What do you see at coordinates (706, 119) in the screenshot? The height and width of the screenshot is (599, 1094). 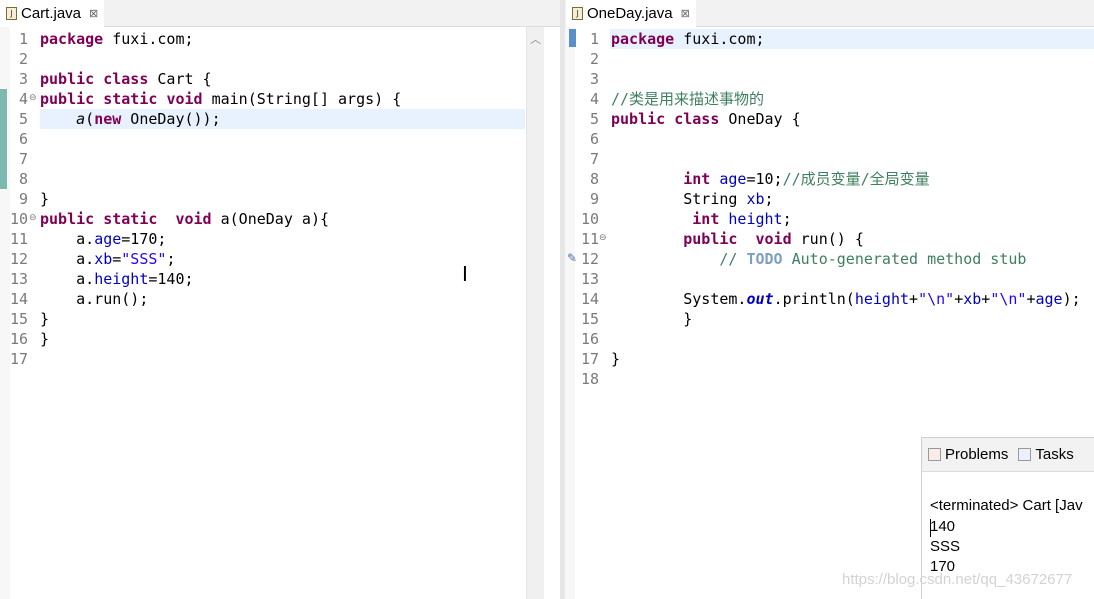 I see `code-line: public class OneDay {` at bounding box center [706, 119].